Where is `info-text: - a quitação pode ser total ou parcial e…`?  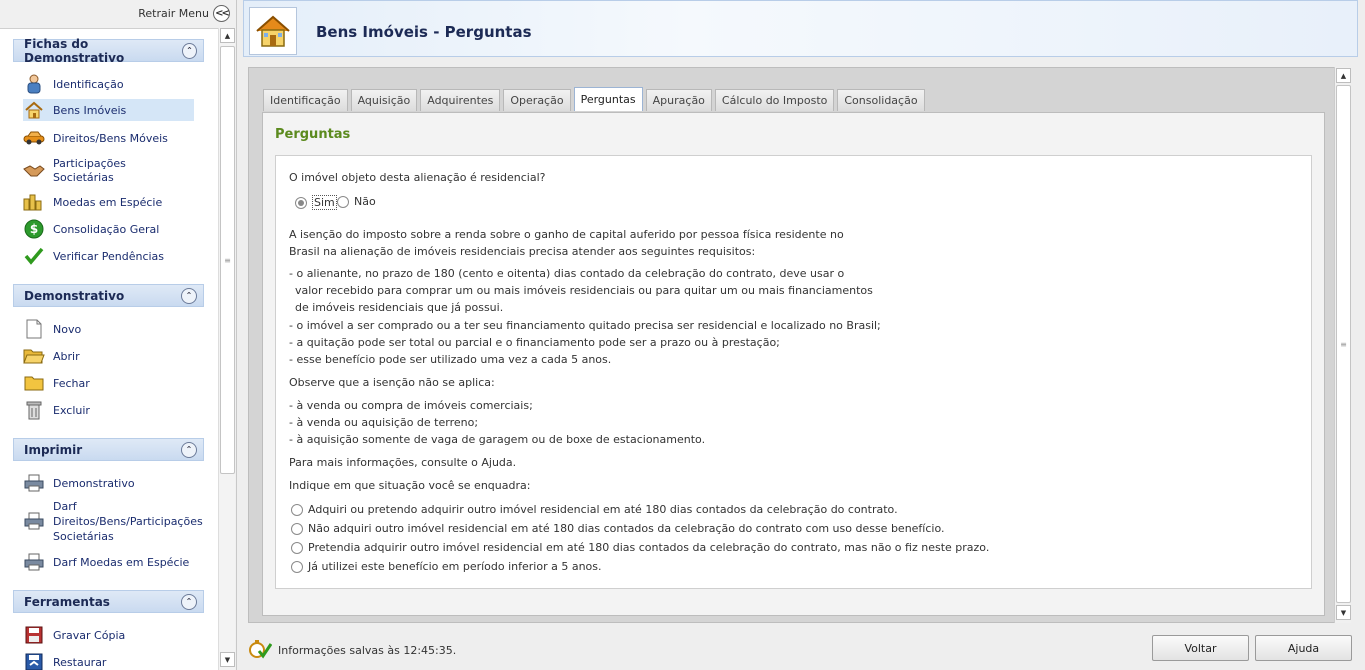
info-text: - a quitação pode ser total ou parcial e… is located at coordinates (534, 342).